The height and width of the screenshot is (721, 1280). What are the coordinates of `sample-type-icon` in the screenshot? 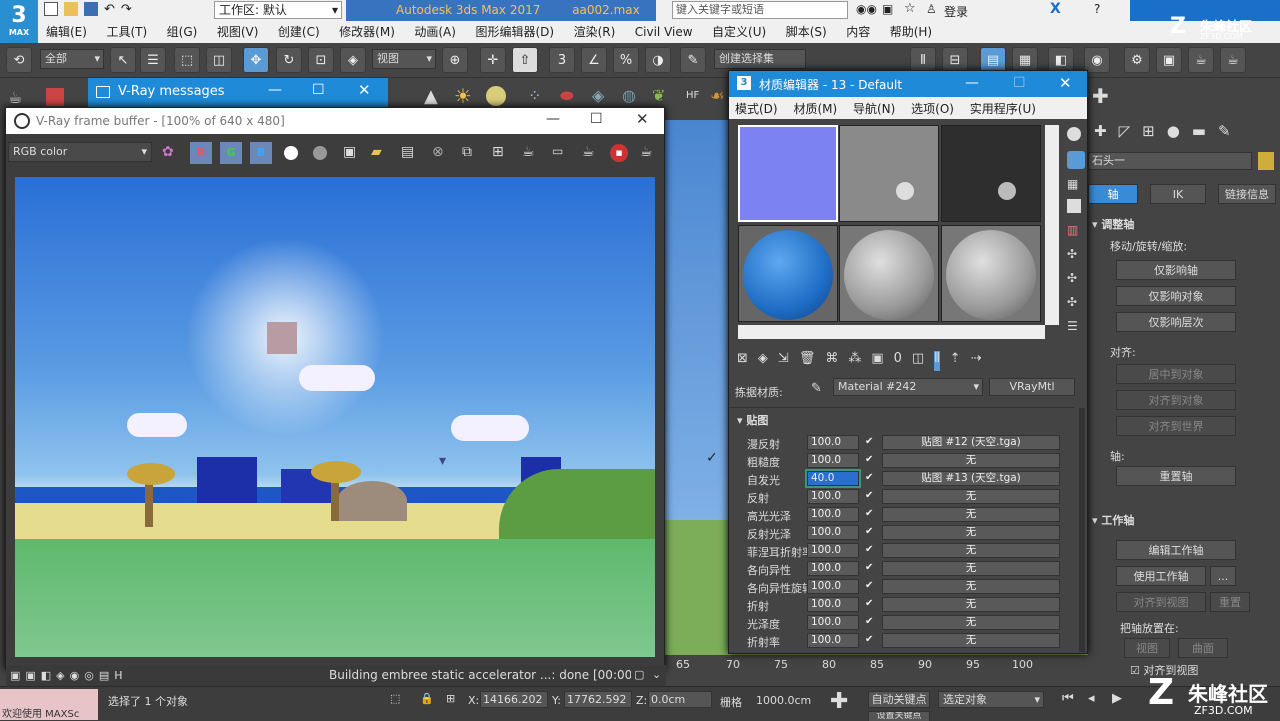 It's located at (1074, 134).